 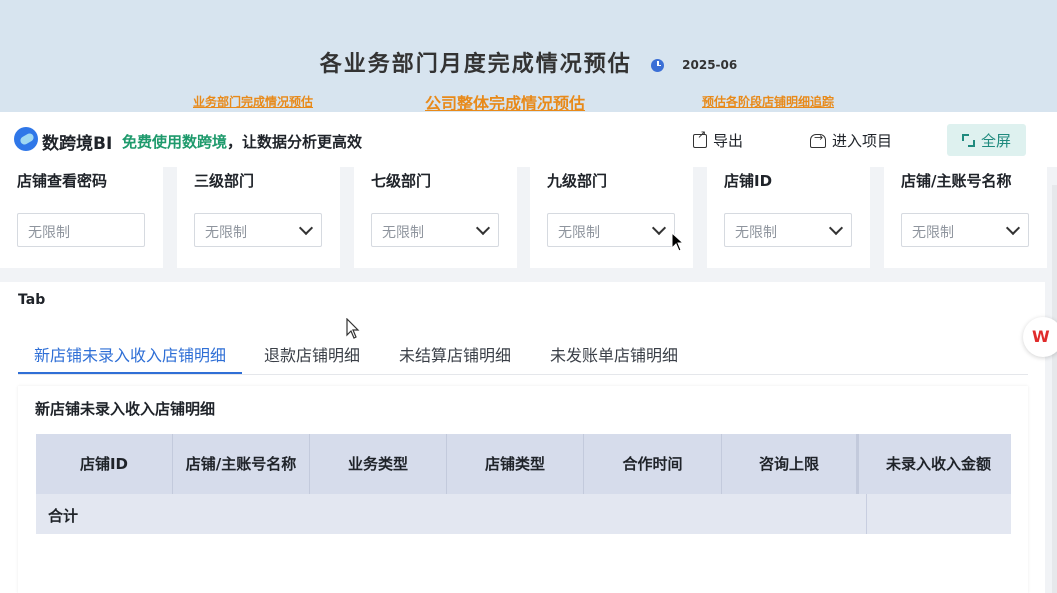 What do you see at coordinates (862, 141) in the screenshot?
I see `enter-project-label: 进入项目` at bounding box center [862, 141].